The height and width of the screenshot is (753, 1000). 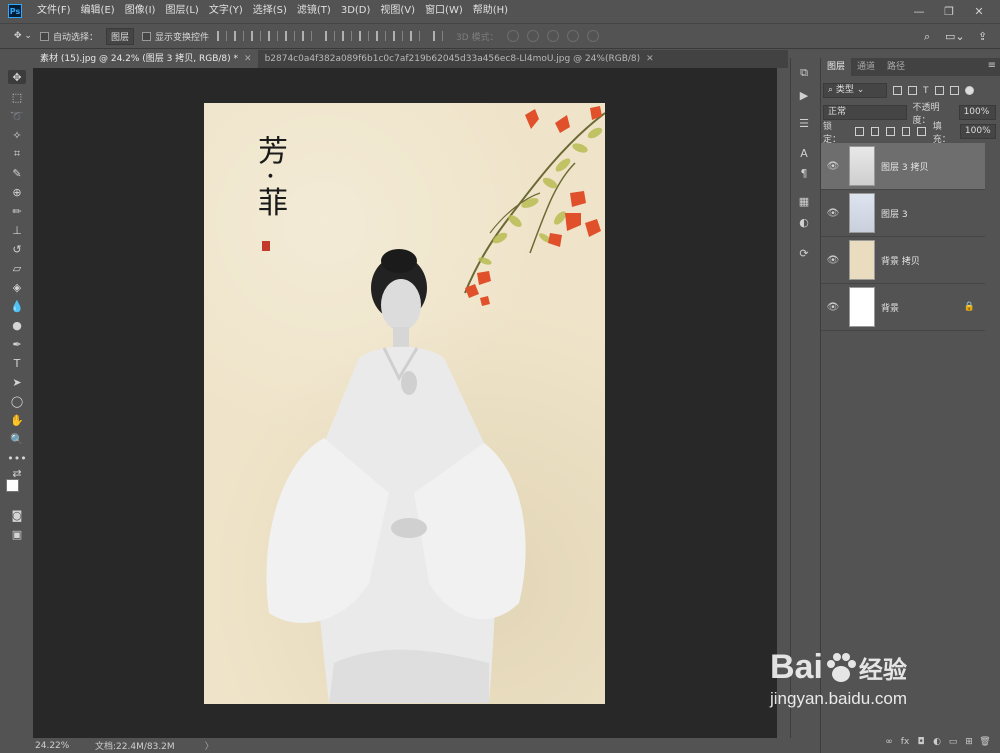 I want to click on adjustment-filter-icon, so click(x=912, y=90).